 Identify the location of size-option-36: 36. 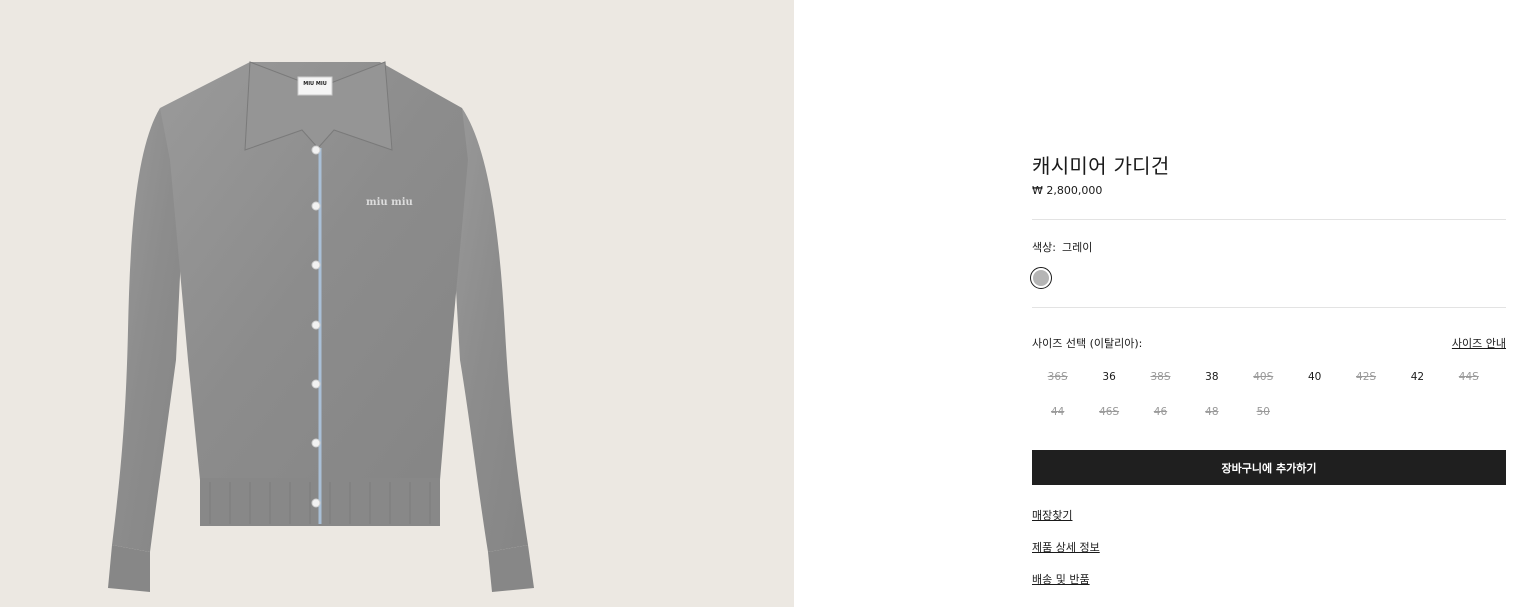
(1108, 377).